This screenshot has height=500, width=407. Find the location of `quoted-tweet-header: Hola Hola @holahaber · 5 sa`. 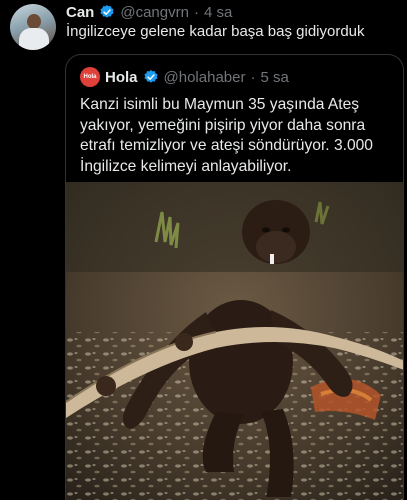

quoted-tweet-header: Hola Hola @holahaber · 5 sa is located at coordinates (184, 77).